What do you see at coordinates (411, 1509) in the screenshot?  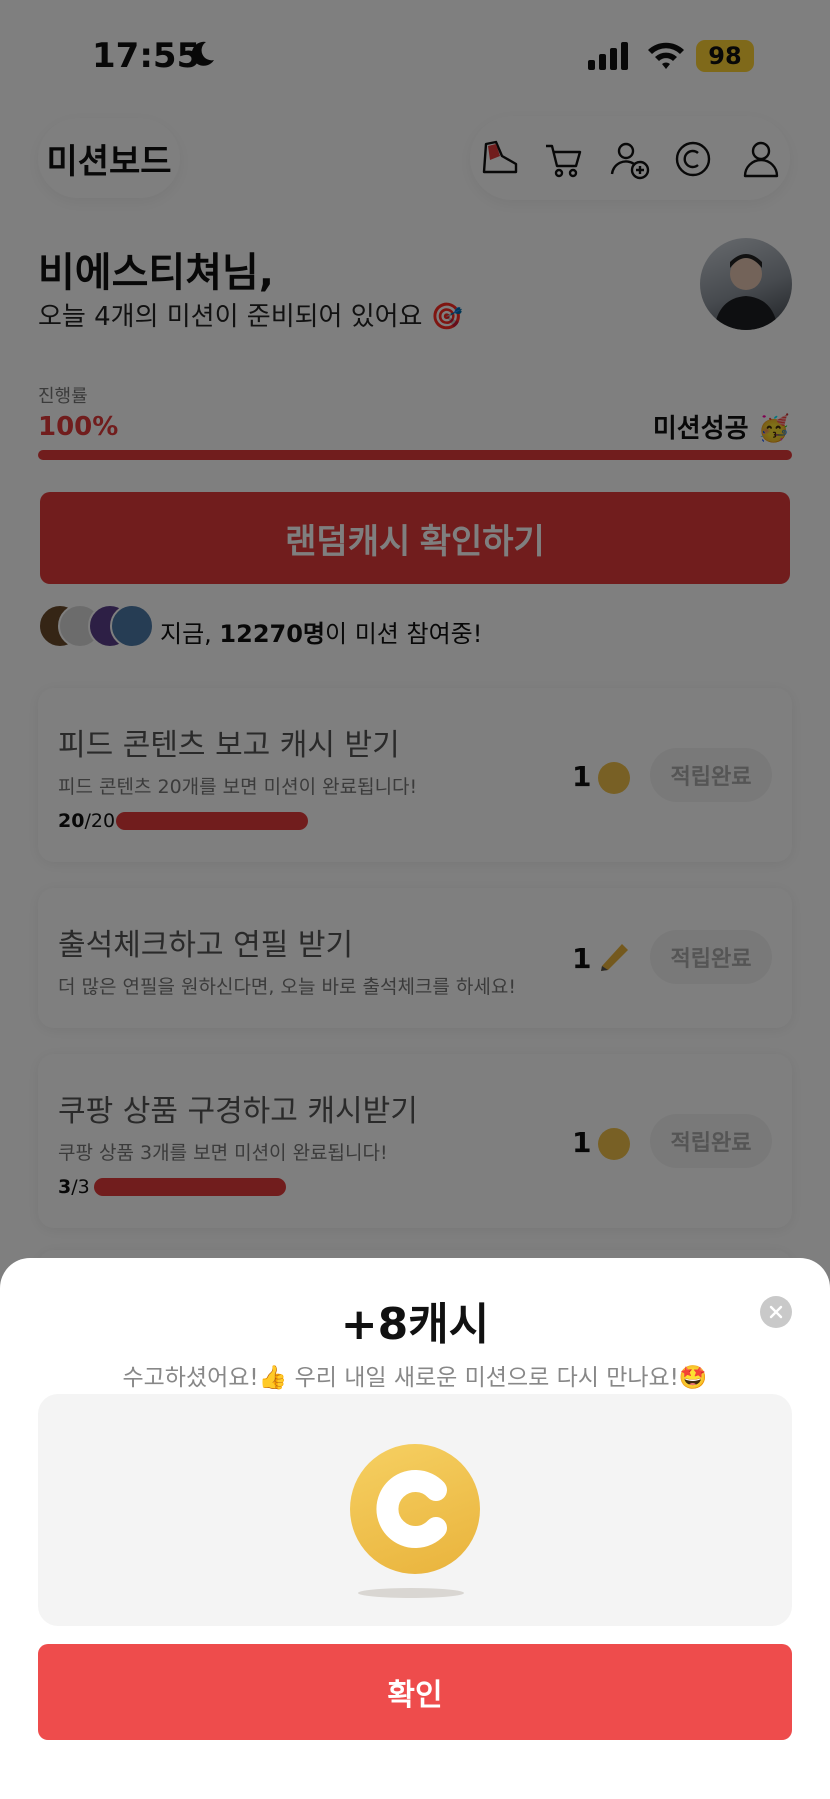 I see `cash-symbol-icon` at bounding box center [411, 1509].